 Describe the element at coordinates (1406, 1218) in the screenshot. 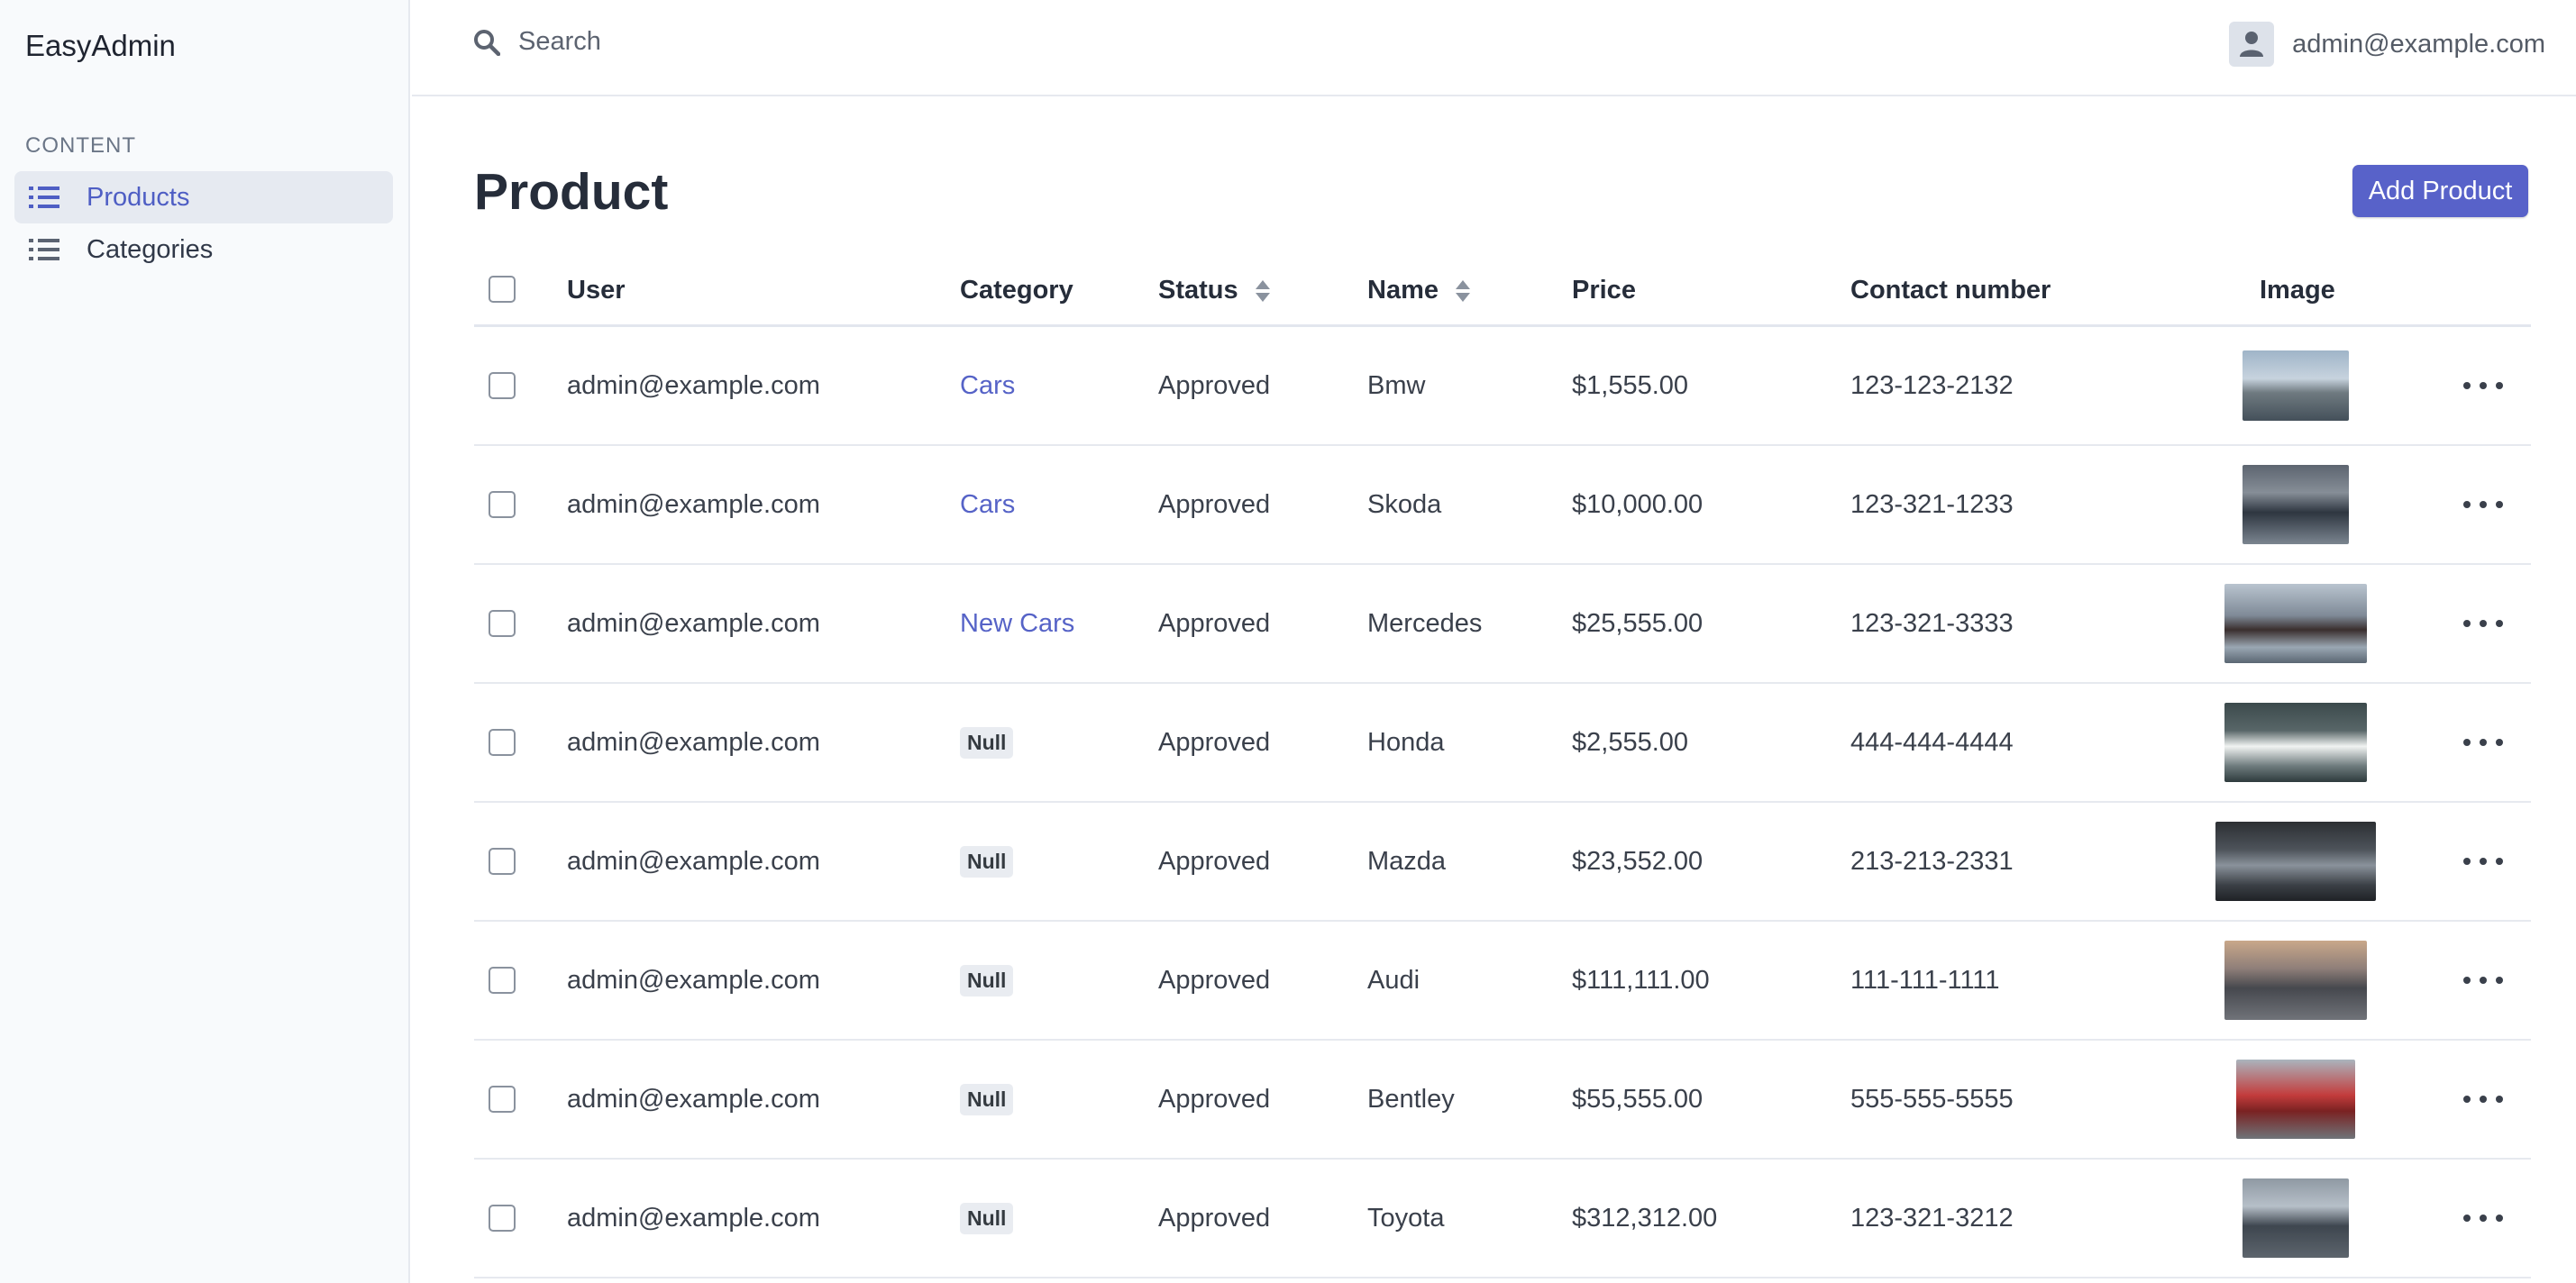

I see `name-cell: Toyota` at that location.